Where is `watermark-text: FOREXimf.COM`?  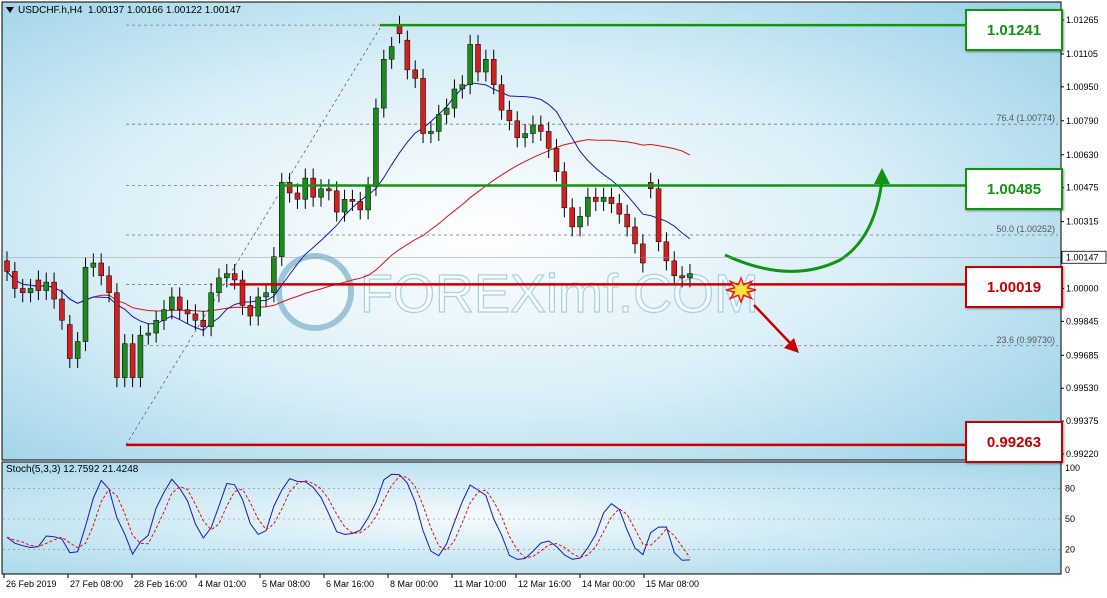 watermark-text: FOREXimf.COM is located at coordinates (559, 294).